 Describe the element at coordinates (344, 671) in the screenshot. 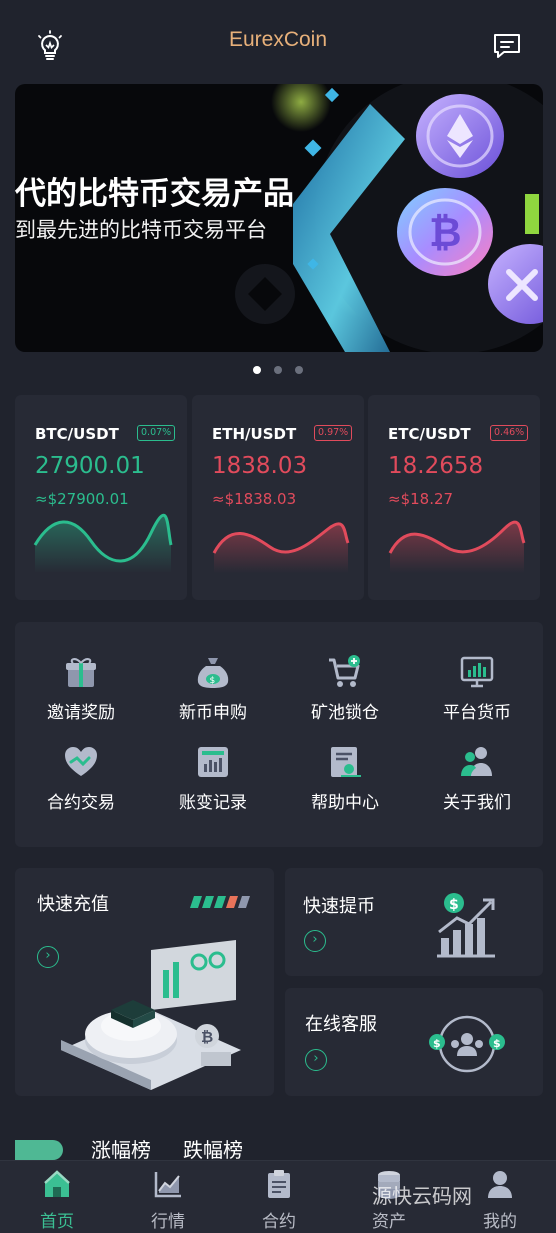

I see `cart-icon` at that location.